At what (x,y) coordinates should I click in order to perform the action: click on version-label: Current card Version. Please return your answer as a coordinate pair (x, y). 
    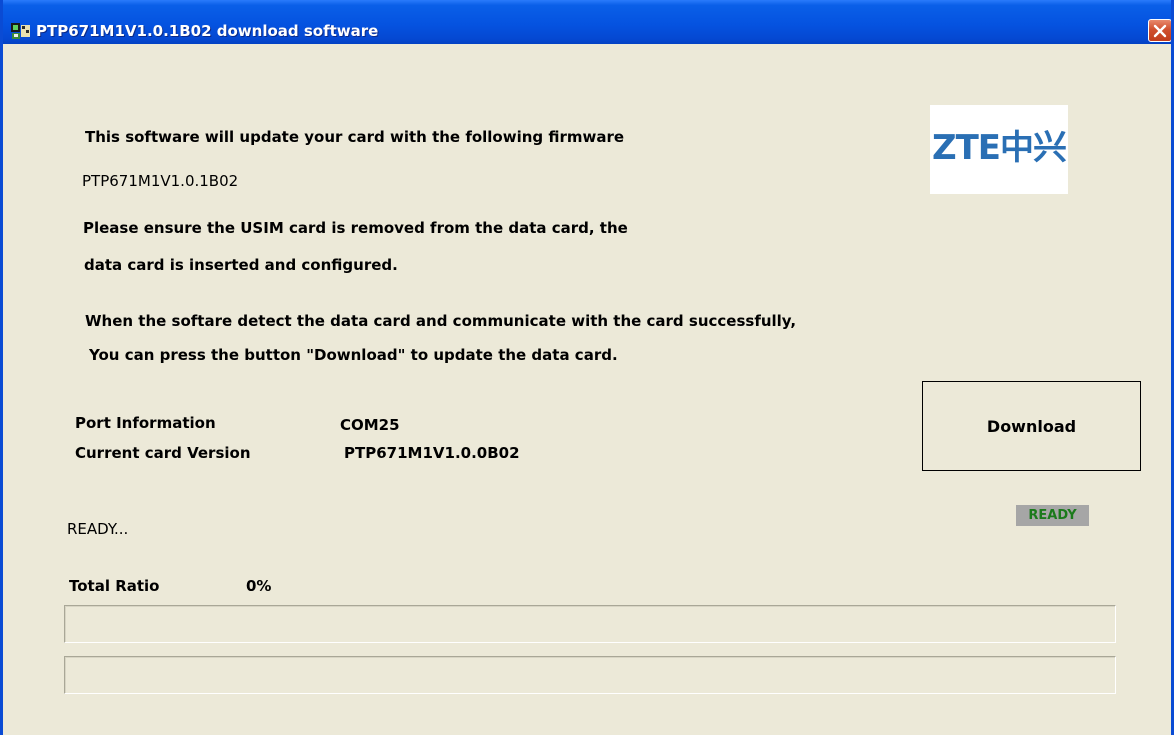
    Looking at the image, I should click on (163, 453).